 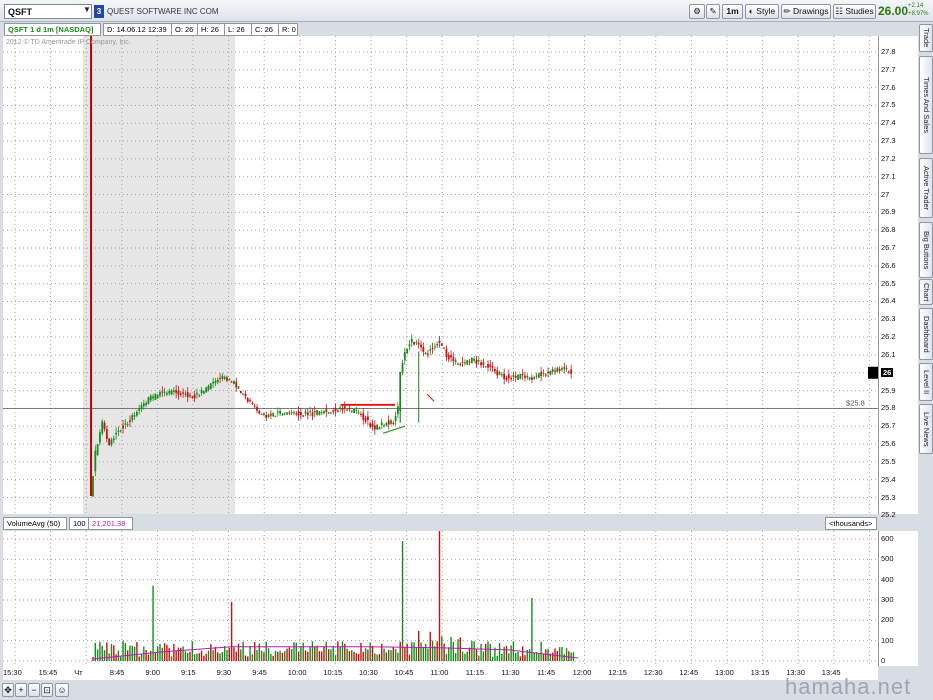 What do you see at coordinates (47, 690) in the screenshot?
I see `zoom-fit-icon: ⊡` at bounding box center [47, 690].